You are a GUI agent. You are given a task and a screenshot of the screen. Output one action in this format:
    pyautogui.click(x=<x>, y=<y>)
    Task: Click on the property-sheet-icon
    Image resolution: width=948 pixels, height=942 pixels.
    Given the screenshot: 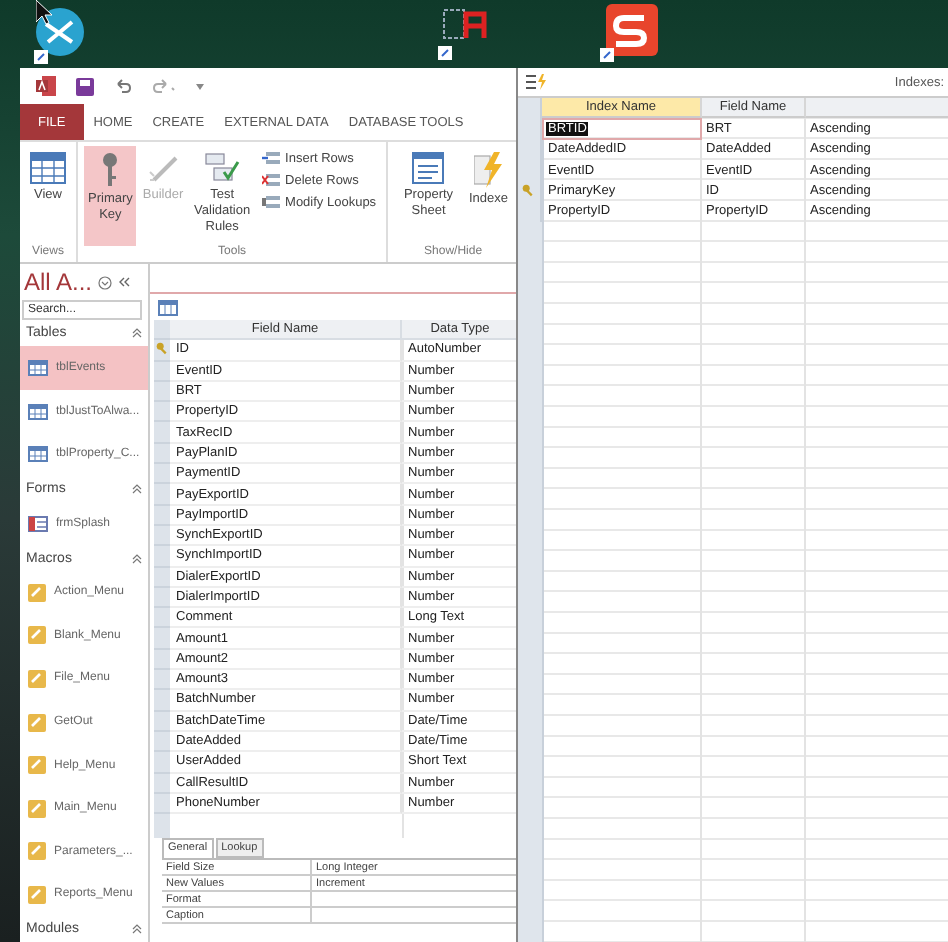 What is the action you would take?
    pyautogui.click(x=428, y=168)
    